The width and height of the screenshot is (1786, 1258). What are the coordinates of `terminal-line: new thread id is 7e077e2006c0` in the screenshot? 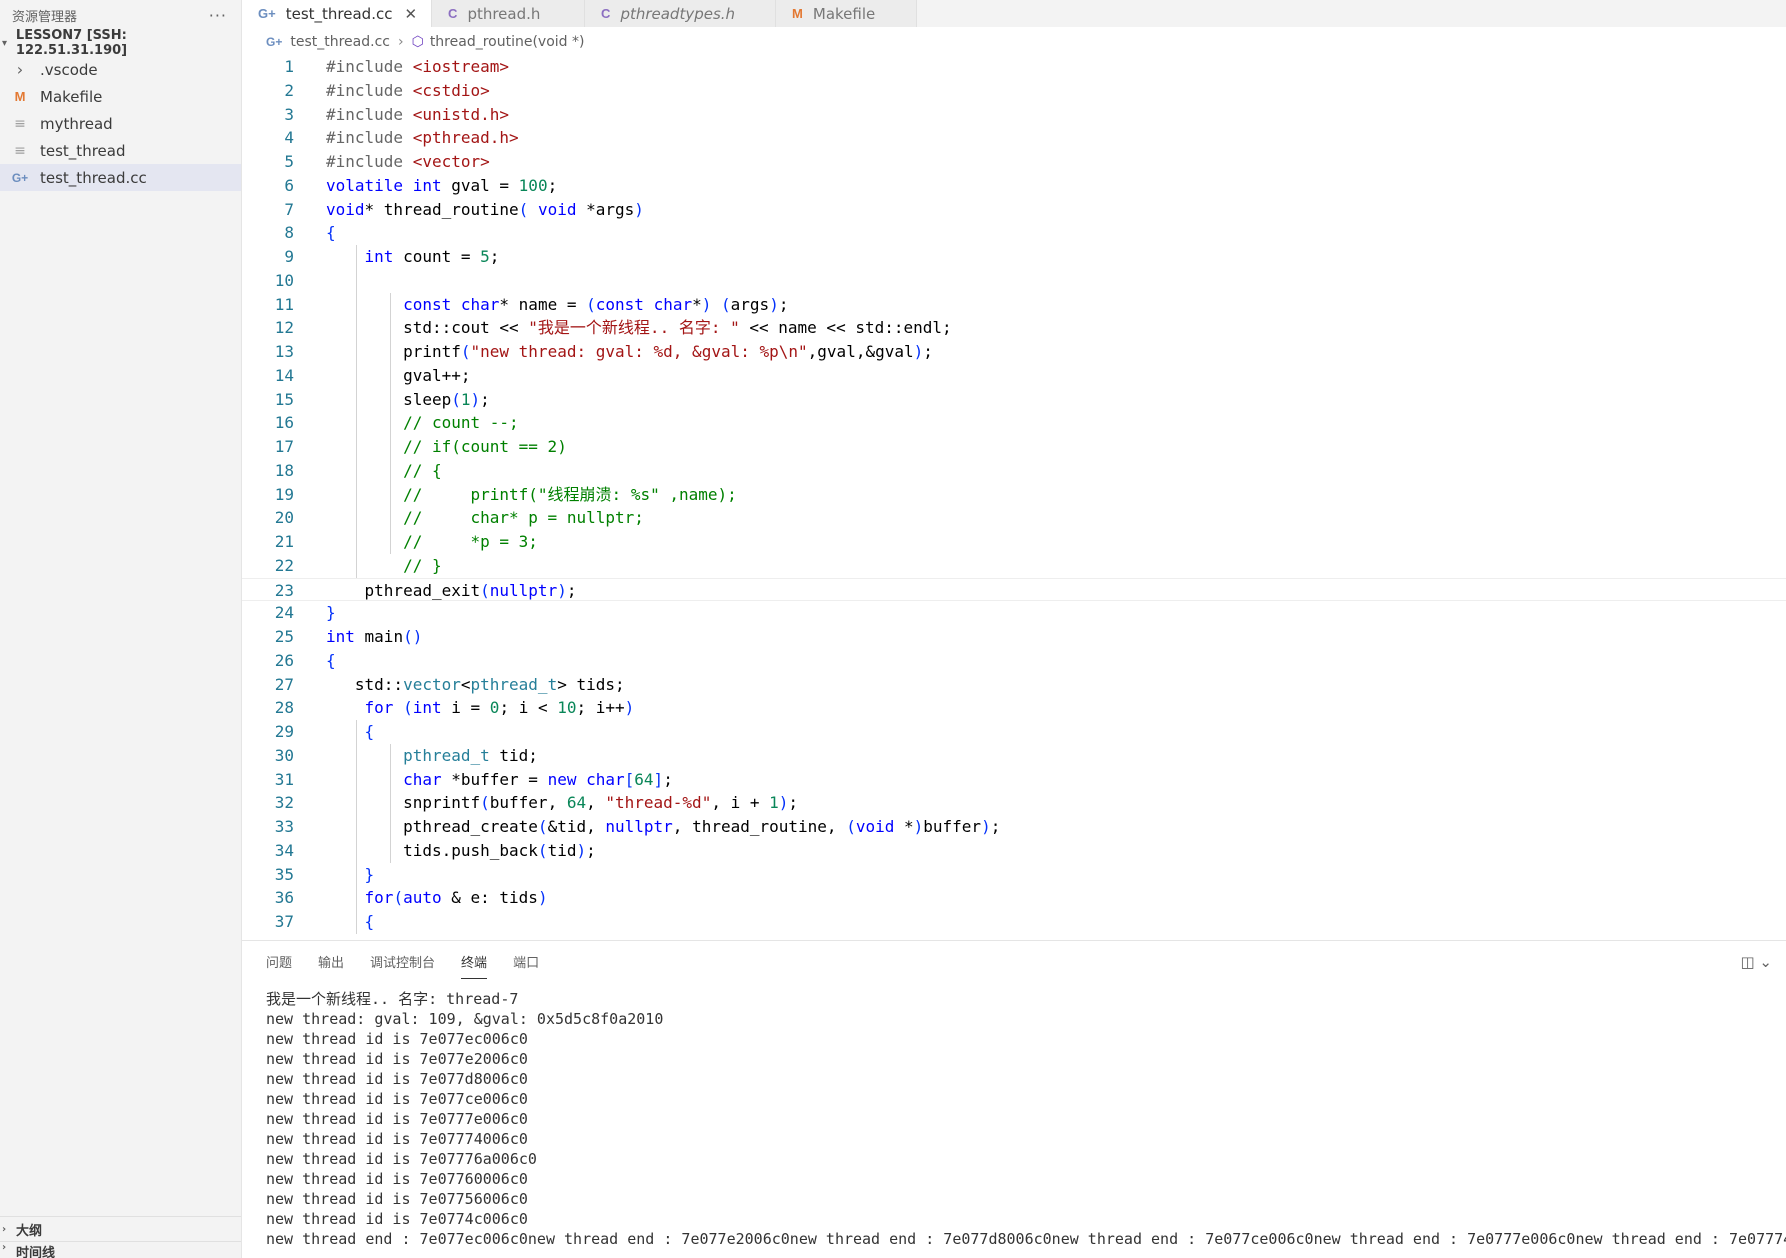 It's located at (397, 1059).